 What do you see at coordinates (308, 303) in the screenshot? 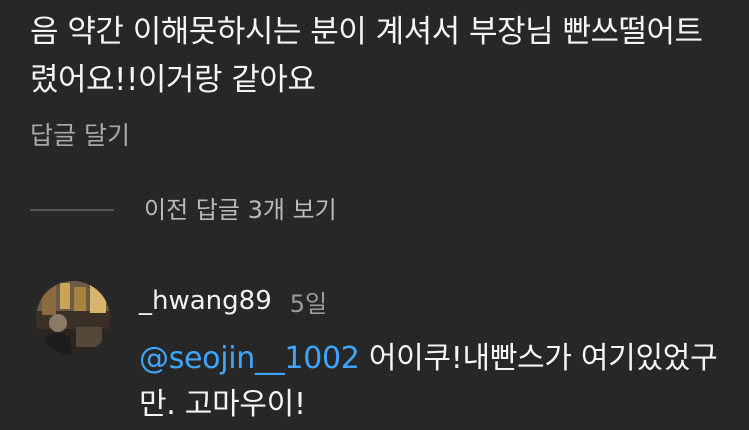
I see `reply-age: 5일` at bounding box center [308, 303].